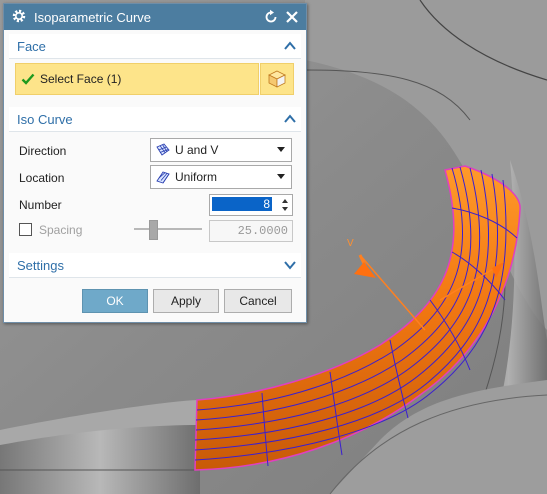 The image size is (547, 494). Describe the element at coordinates (155, 17) in the screenshot. I see `dialog-titlebar: Isoparametric Curve` at that location.